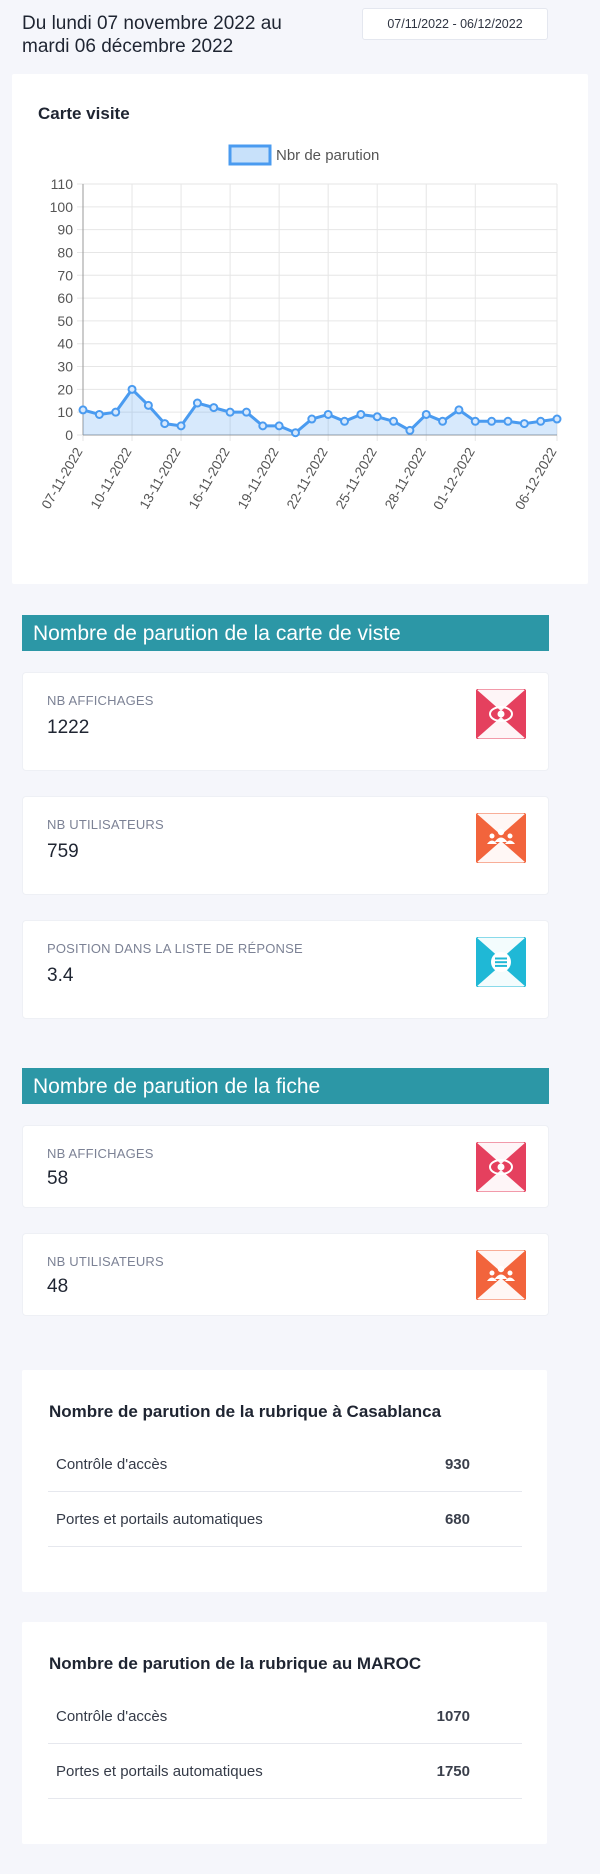 This screenshot has height=1874, width=600. I want to click on y-tick-label: 10, so click(65, 412).